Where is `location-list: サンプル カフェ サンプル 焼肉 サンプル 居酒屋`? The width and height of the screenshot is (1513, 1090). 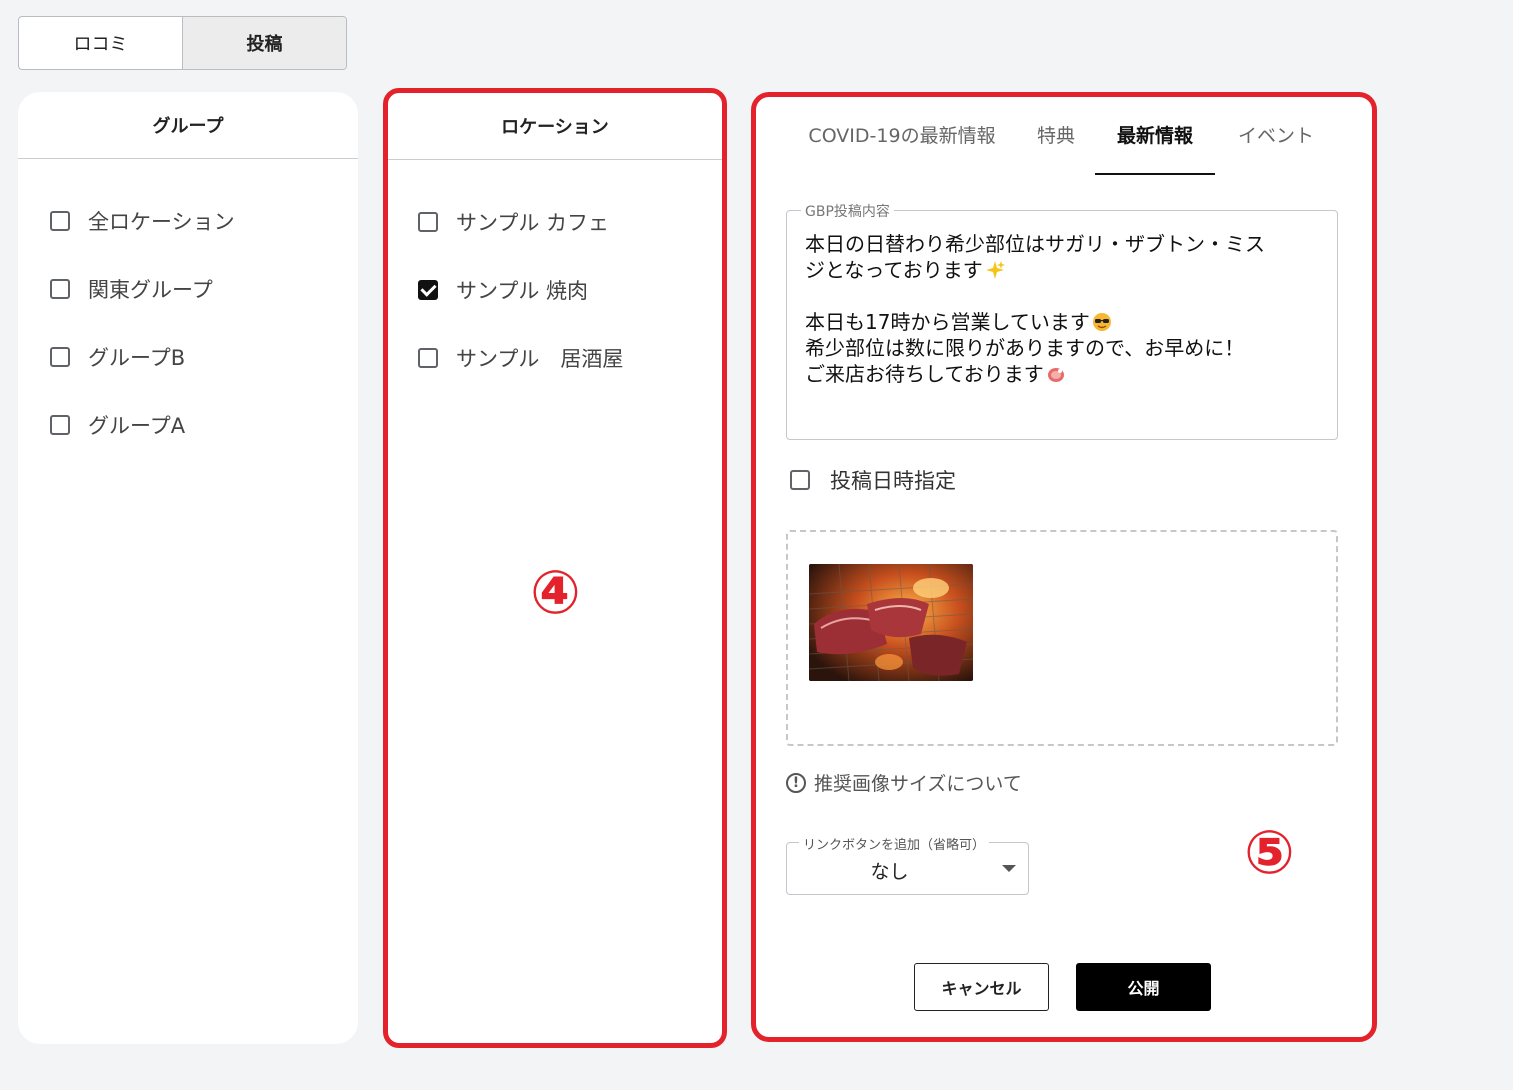 location-list: サンプル カフェ サンプル 焼肉 サンプル 居酒屋 is located at coordinates (555, 276).